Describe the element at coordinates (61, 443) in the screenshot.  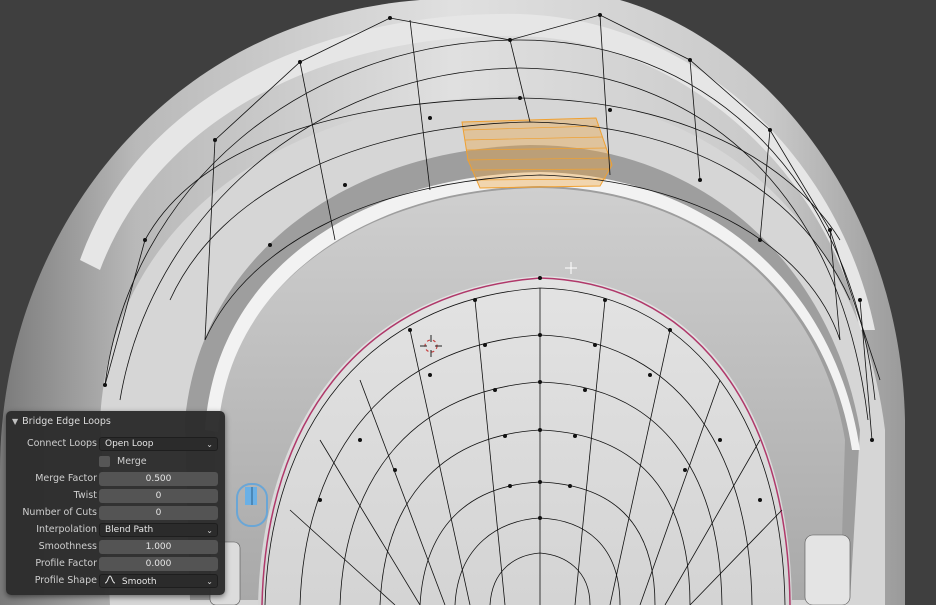
I see `connect-loops-label: Connect Loops` at that location.